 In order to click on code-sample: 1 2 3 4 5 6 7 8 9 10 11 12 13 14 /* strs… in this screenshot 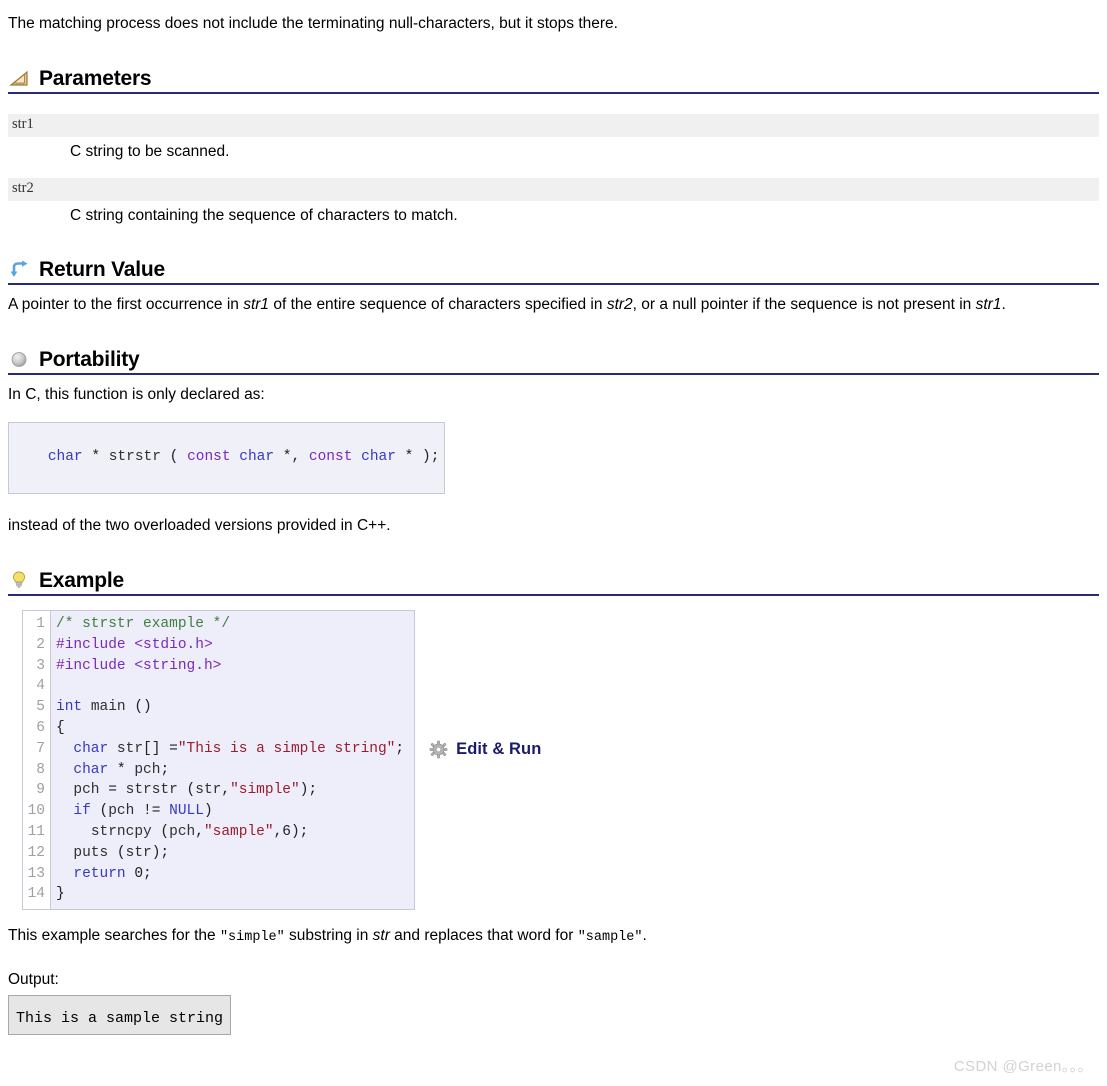, I will do `click(219, 760)`.